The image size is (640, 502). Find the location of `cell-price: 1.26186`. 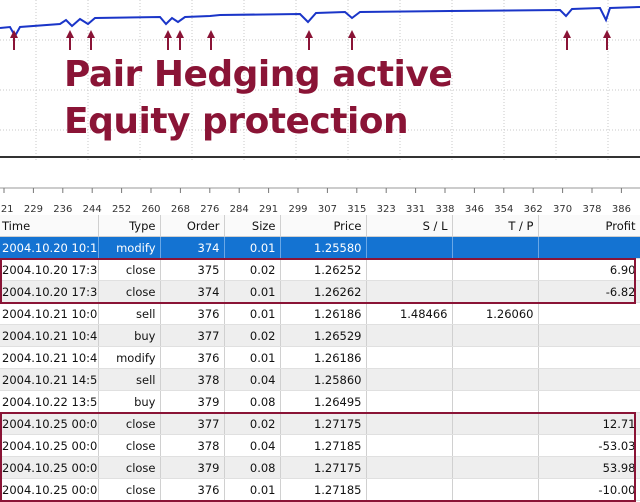

cell-price: 1.26186 is located at coordinates (323, 313).